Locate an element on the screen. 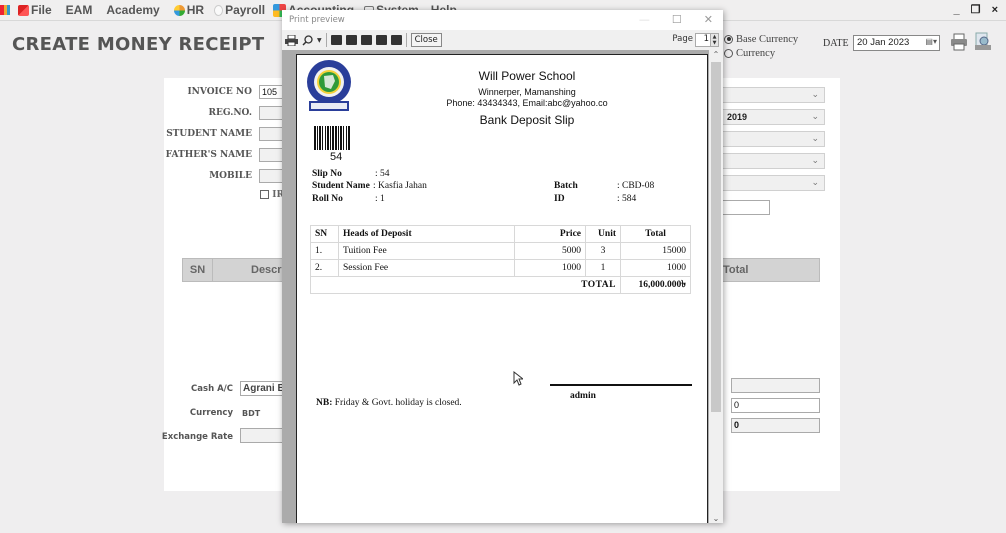 Image resolution: width=1006 pixels, height=533 pixels. th-heads: Heads of Deposit is located at coordinates (426, 234).